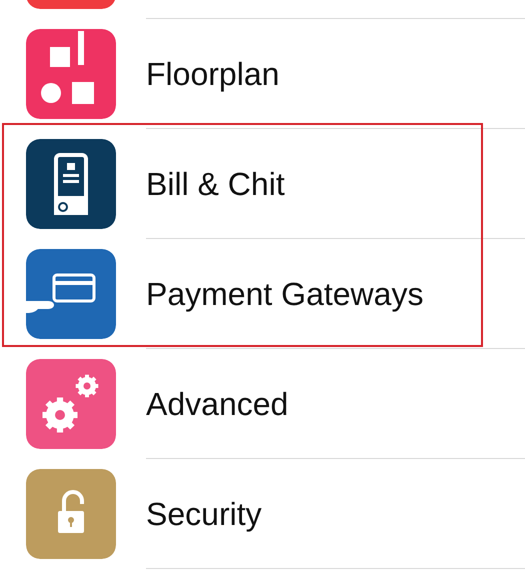 The image size is (525, 570). Describe the element at coordinates (213, 74) in the screenshot. I see `menu-item: Floorplan` at that location.